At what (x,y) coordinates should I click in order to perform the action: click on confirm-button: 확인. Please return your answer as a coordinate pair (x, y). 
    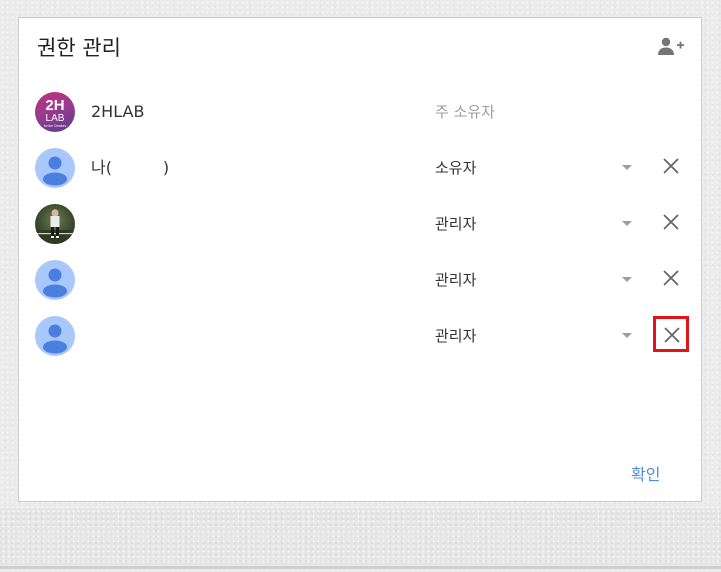
    Looking at the image, I should click on (645, 475).